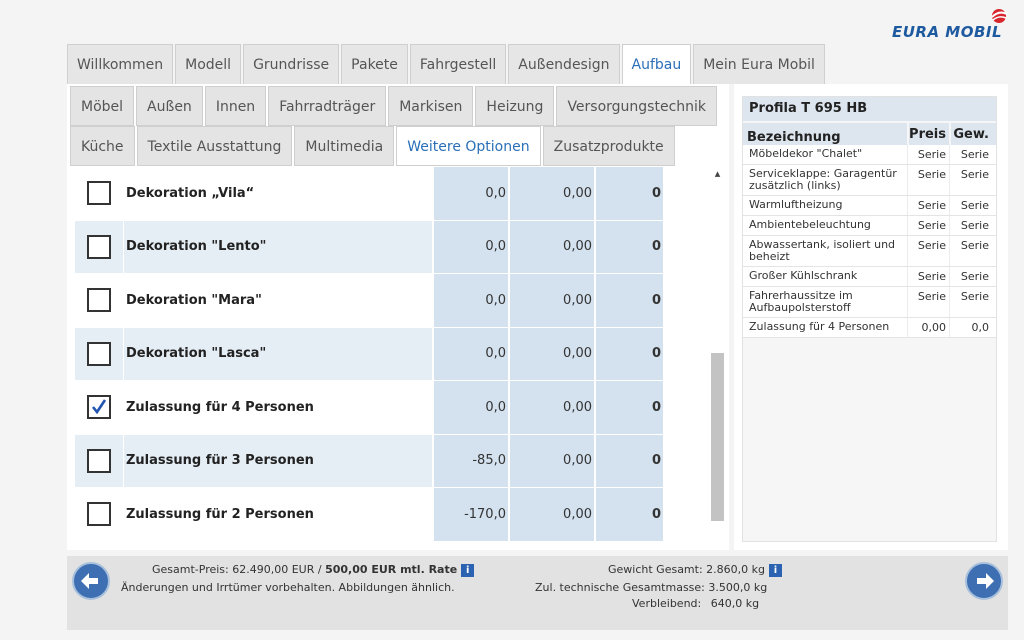  What do you see at coordinates (374, 64) in the screenshot?
I see `tab-3: Pakete` at bounding box center [374, 64].